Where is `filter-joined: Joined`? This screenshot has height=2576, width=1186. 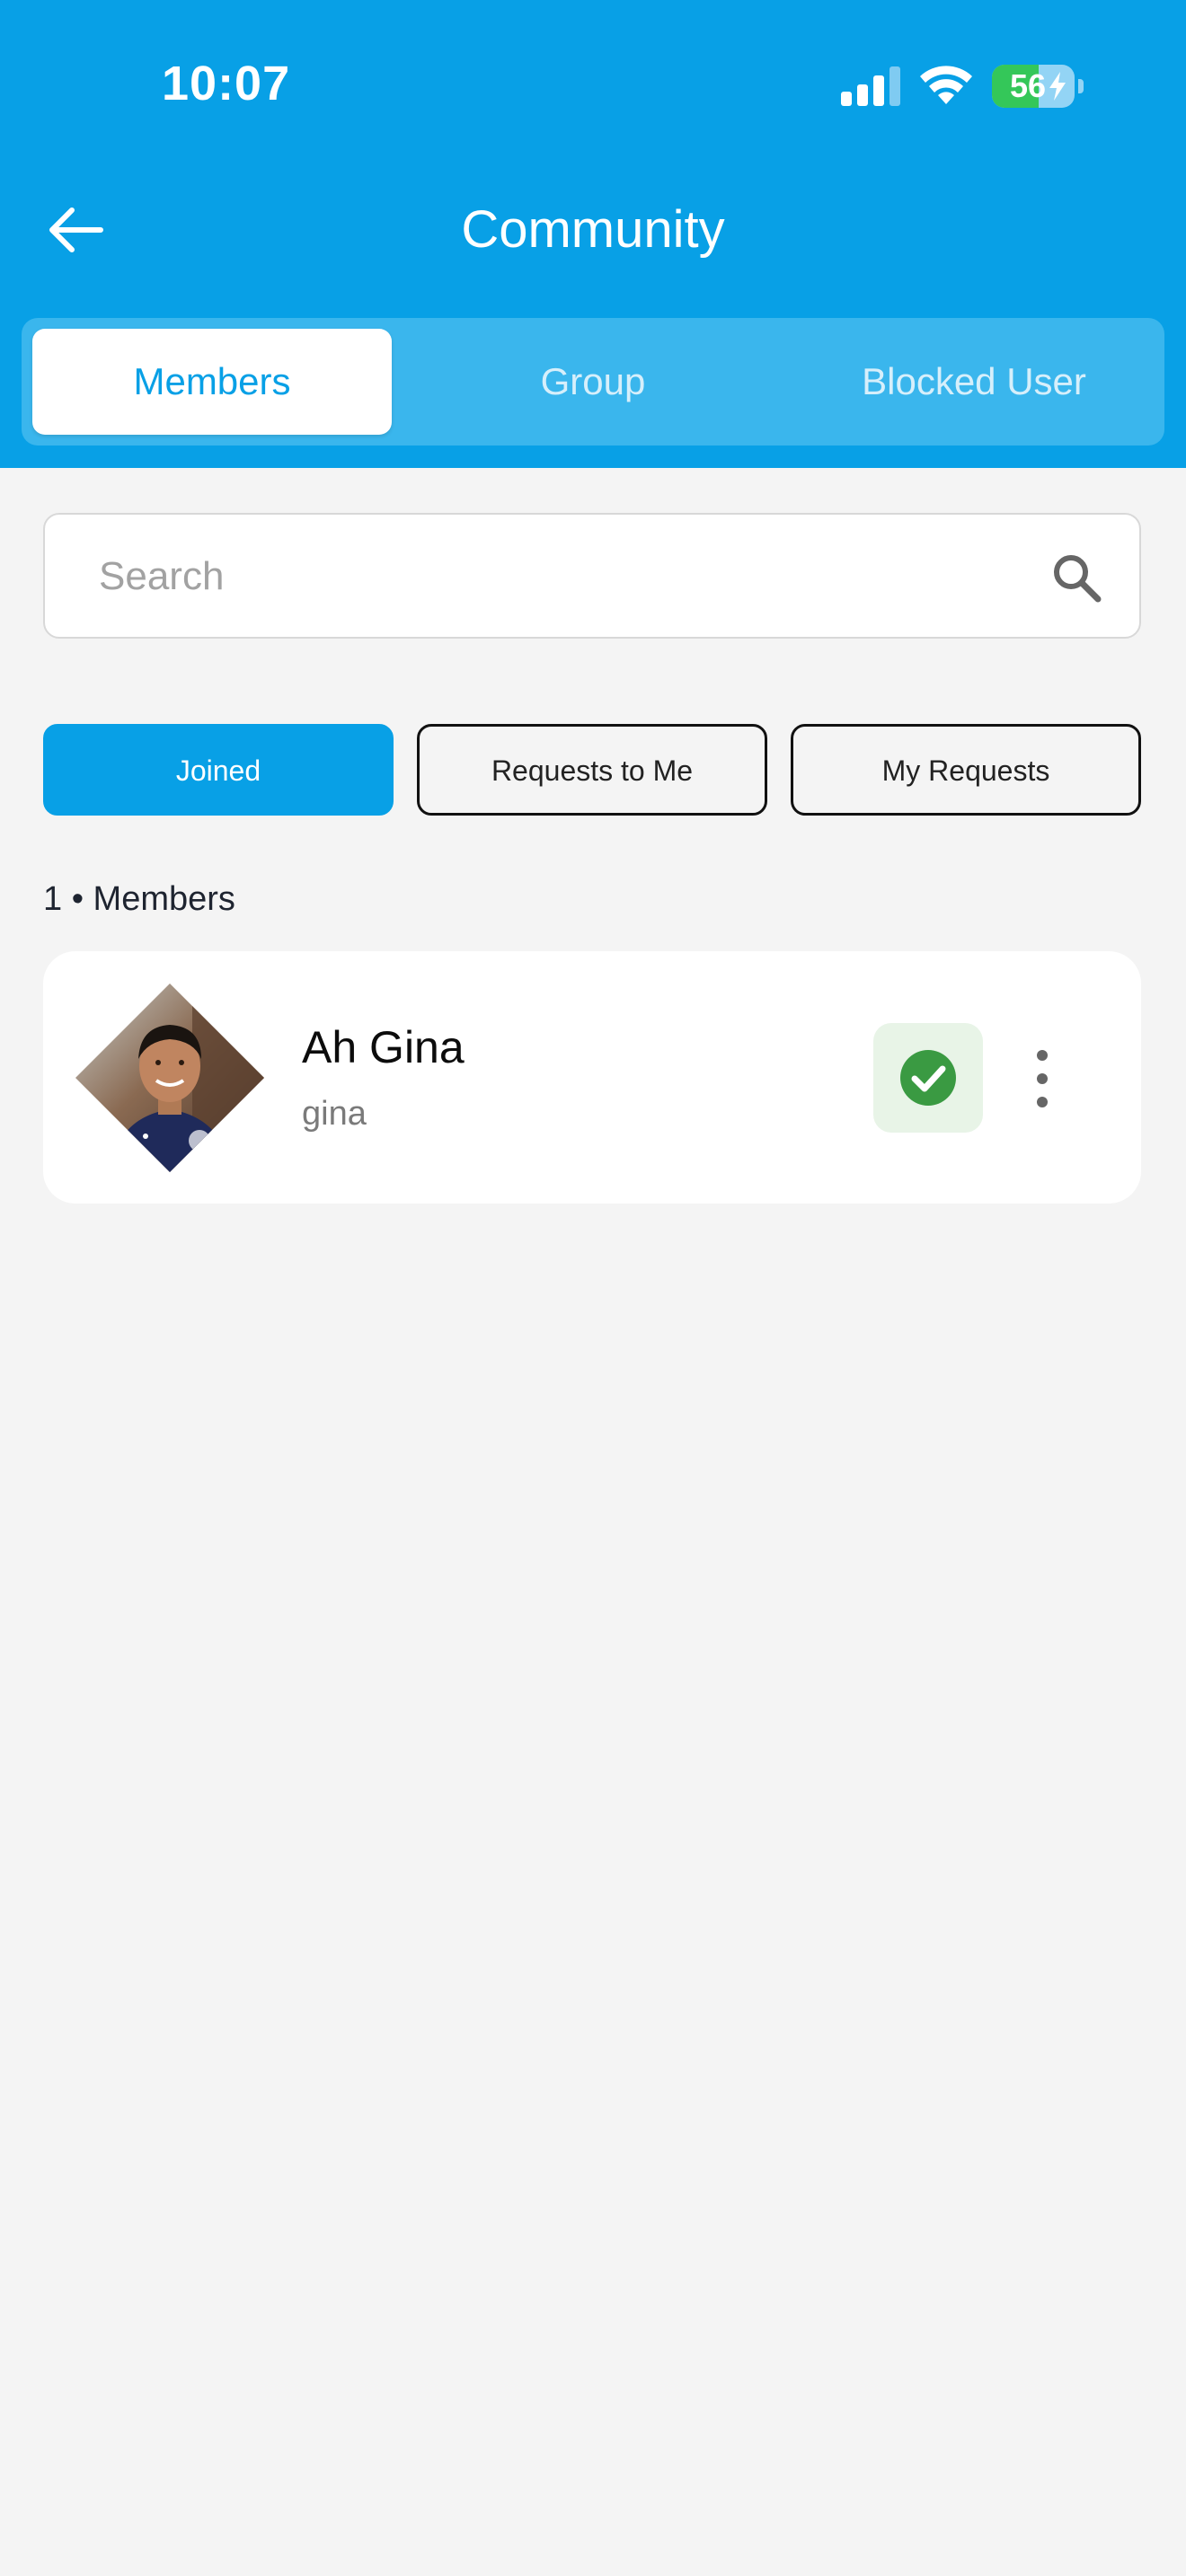 filter-joined: Joined is located at coordinates (218, 770).